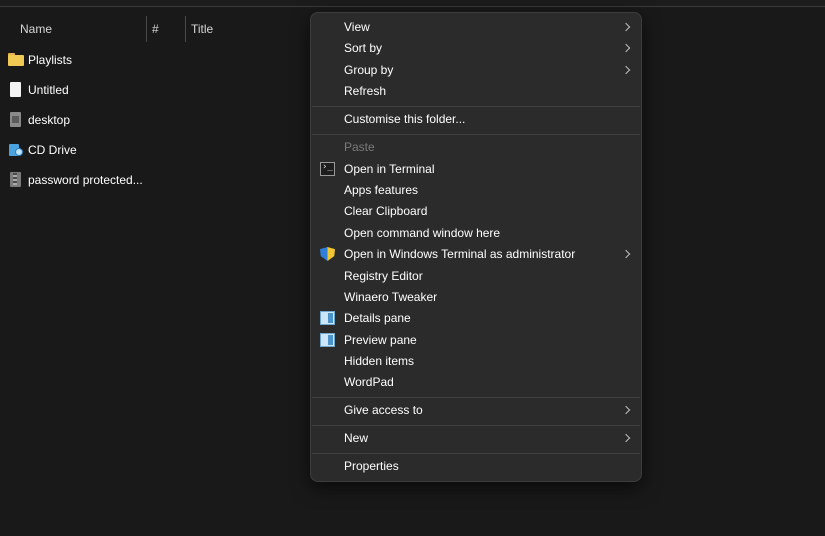  Describe the element at coordinates (476, 318) in the screenshot. I see `menu-item-details-pane: Details pane` at that location.